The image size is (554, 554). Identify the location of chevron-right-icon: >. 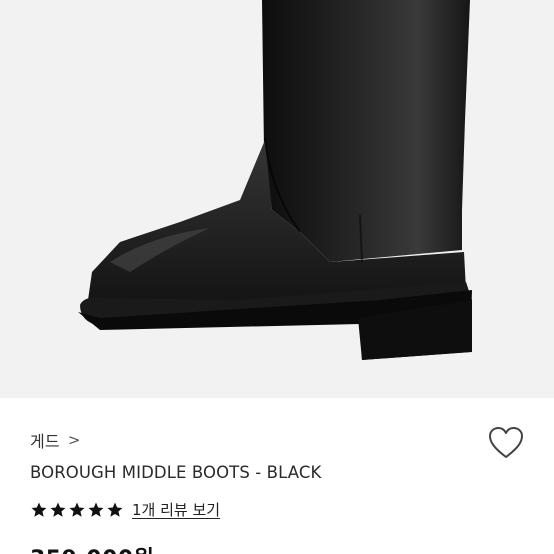
(74, 440).